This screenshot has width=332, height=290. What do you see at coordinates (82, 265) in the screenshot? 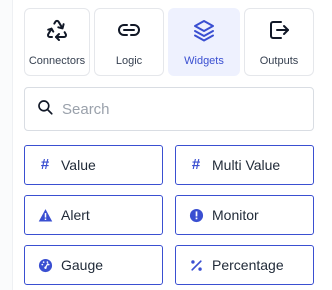
I see `widget-label: Gauge` at bounding box center [82, 265].